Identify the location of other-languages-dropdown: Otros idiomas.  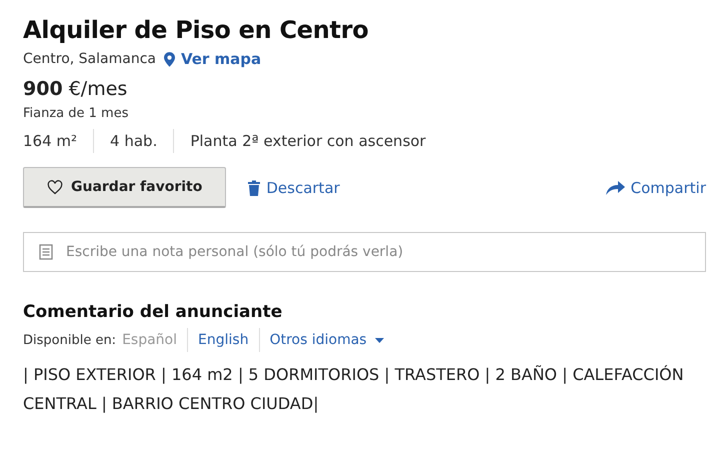
(326, 340).